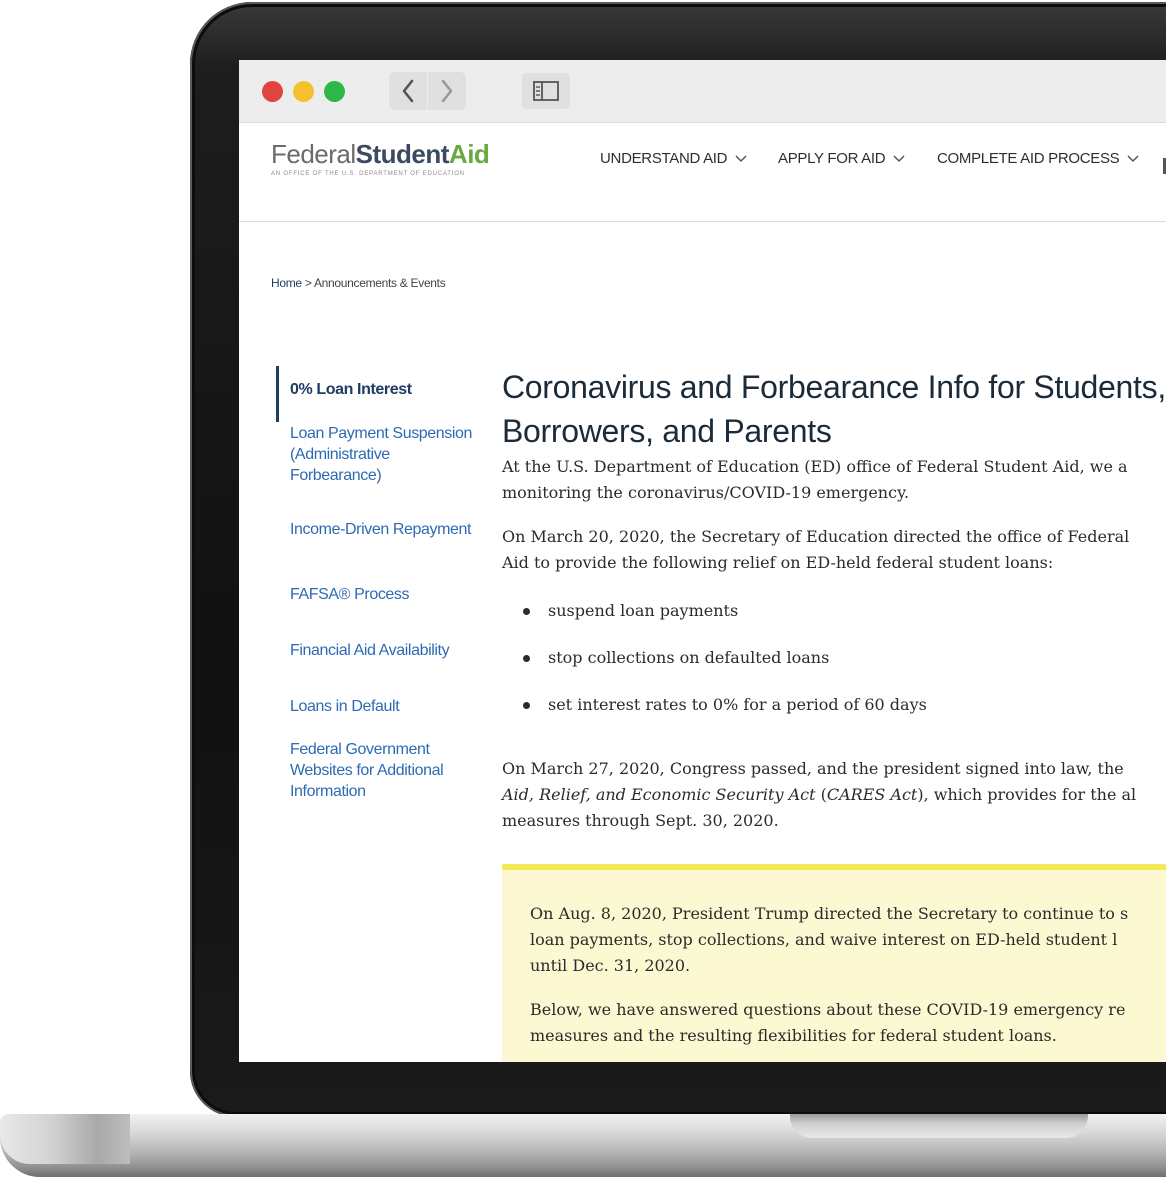  Describe the element at coordinates (334, 91) in the screenshot. I see `zoom-window-button` at that location.